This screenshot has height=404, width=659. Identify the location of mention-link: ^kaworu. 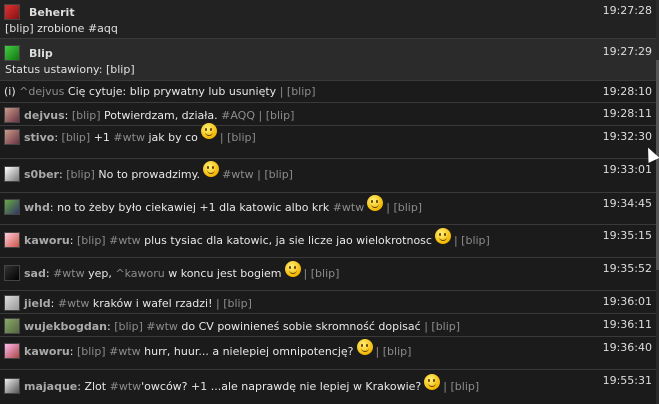
(139, 273).